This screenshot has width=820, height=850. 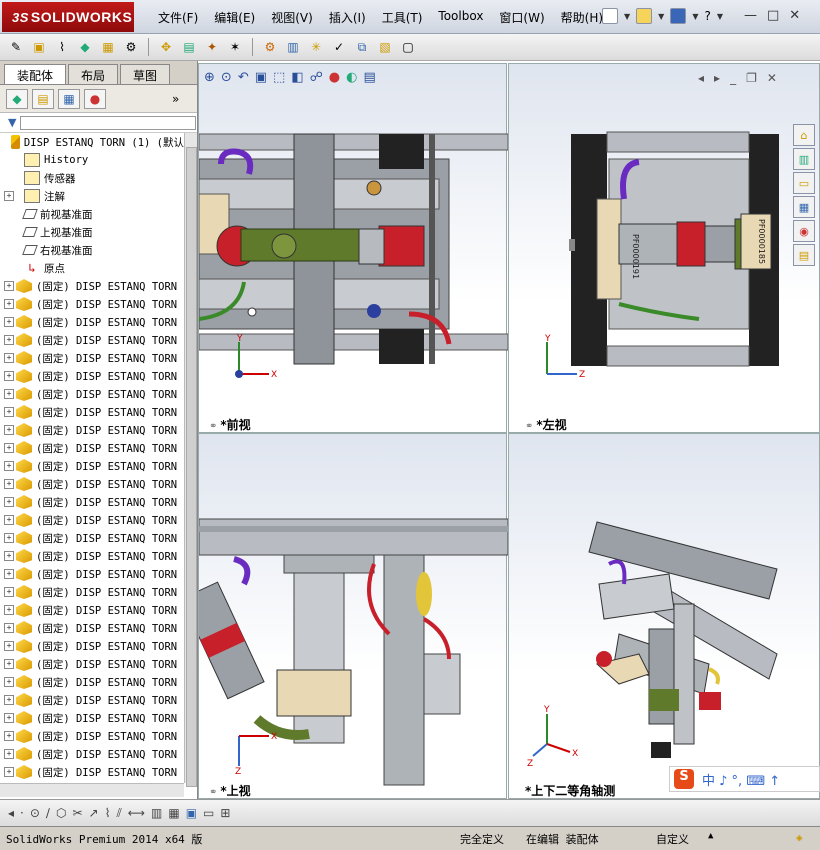 What do you see at coordinates (118, 813) in the screenshot?
I see `mirror-icon: ⫽` at bounding box center [118, 813].